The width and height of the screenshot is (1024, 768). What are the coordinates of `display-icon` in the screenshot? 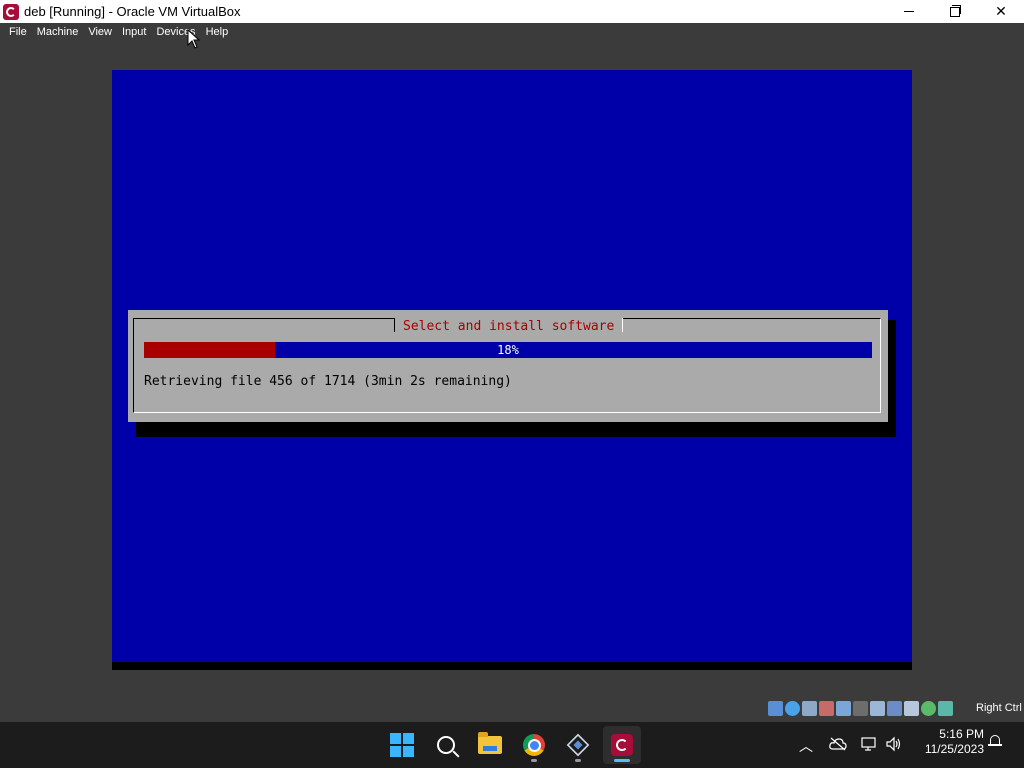 It's located at (877, 708).